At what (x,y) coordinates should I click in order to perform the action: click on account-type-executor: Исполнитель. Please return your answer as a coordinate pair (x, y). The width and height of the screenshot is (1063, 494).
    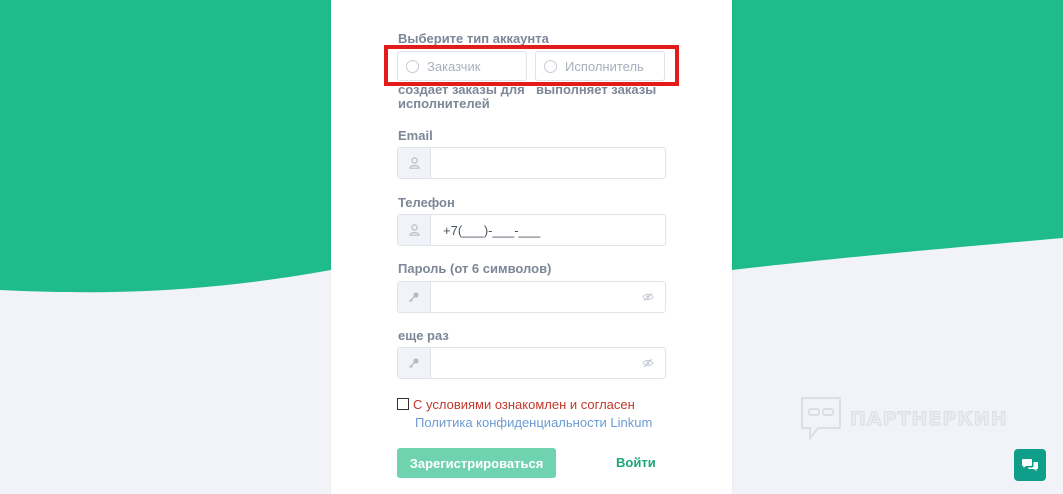
    Looking at the image, I should click on (600, 66).